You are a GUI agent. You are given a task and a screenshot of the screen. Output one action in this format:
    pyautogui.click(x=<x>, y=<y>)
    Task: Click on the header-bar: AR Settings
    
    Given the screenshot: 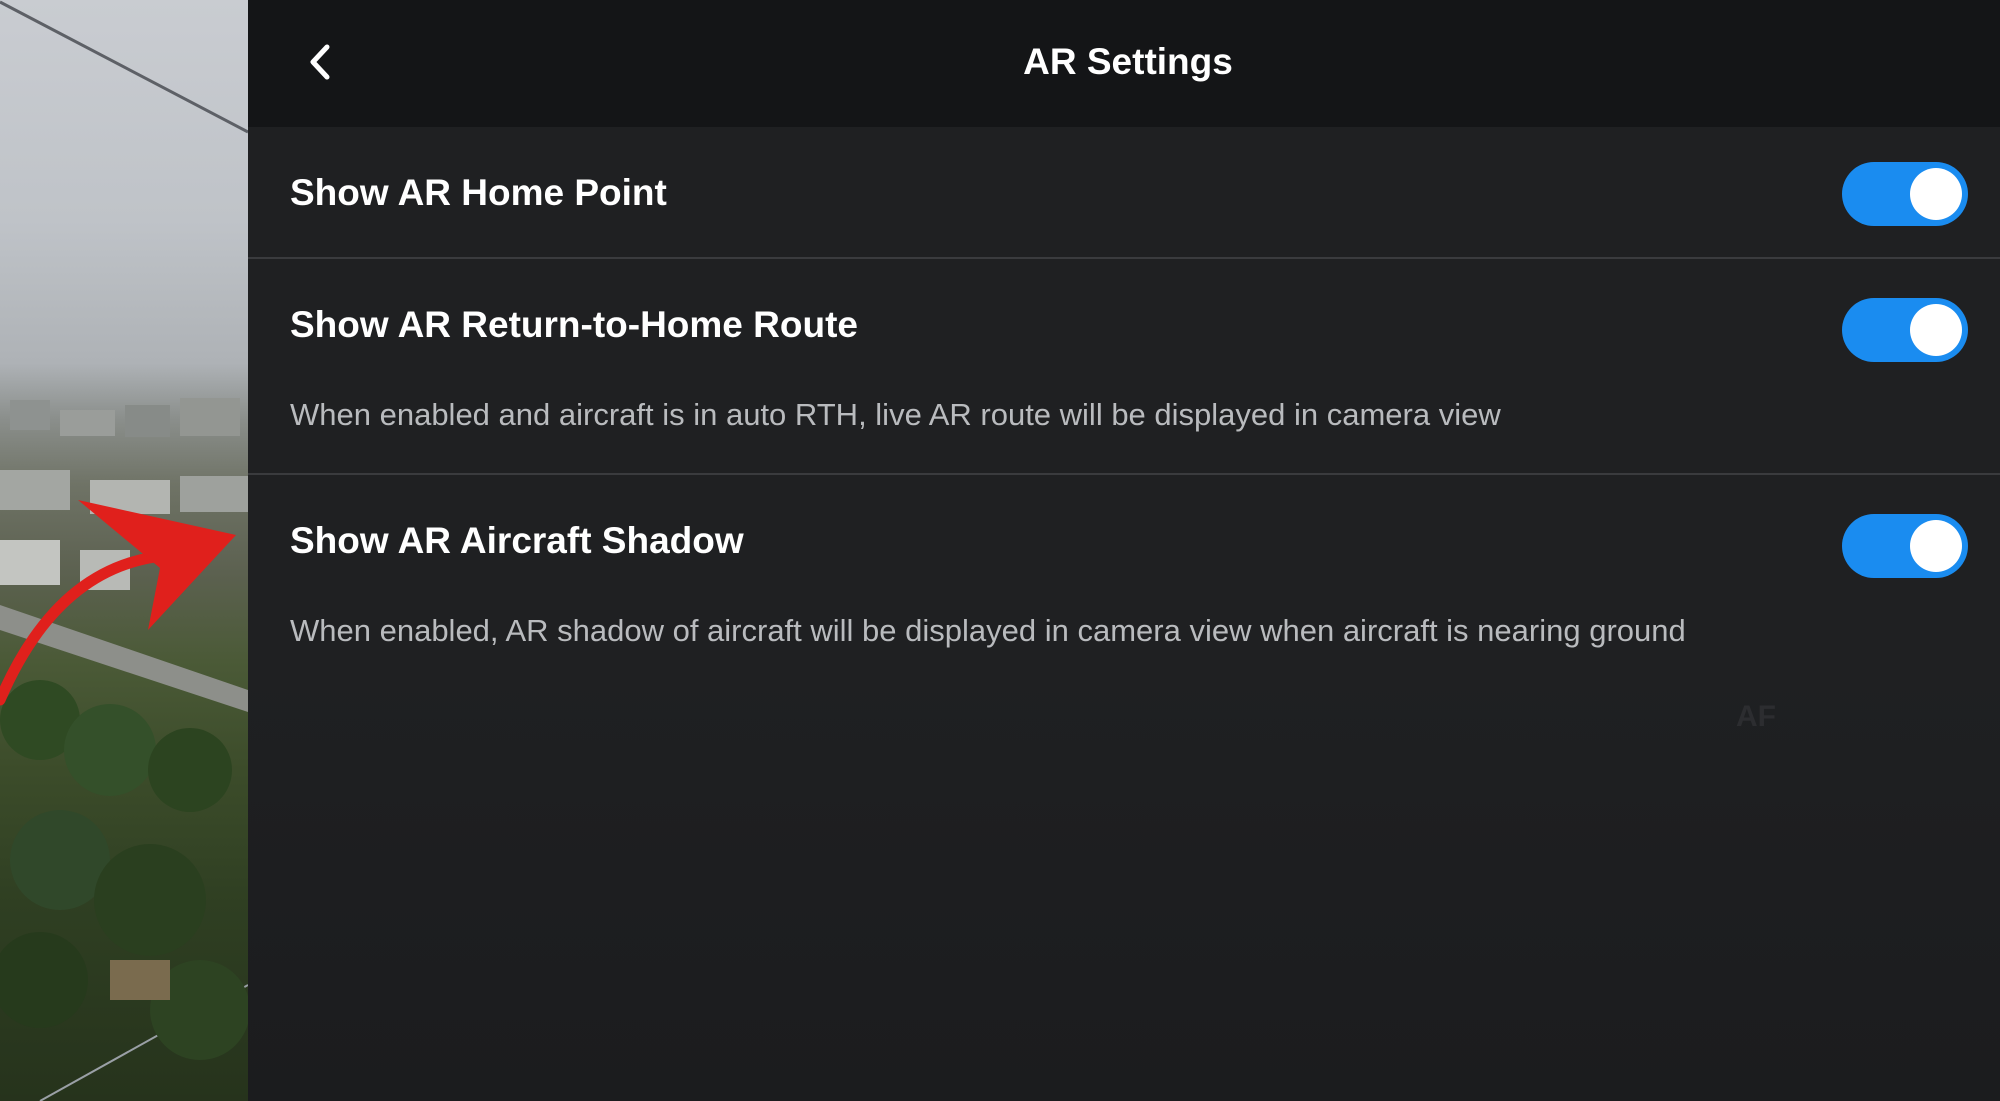 What is the action you would take?
    pyautogui.click(x=1124, y=63)
    